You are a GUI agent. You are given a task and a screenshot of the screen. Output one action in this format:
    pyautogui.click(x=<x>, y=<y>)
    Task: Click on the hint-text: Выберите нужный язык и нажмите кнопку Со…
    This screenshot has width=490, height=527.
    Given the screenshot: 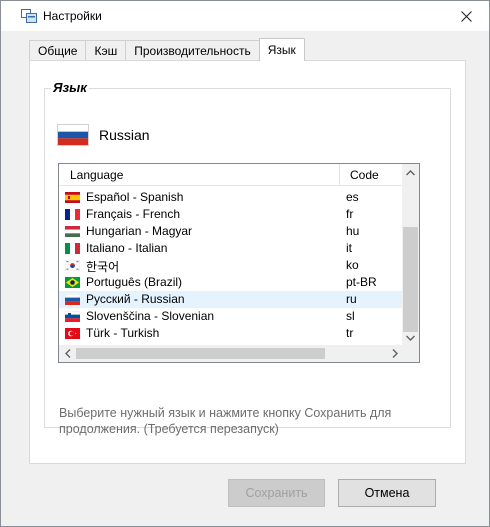 What is the action you would take?
    pyautogui.click(x=225, y=421)
    